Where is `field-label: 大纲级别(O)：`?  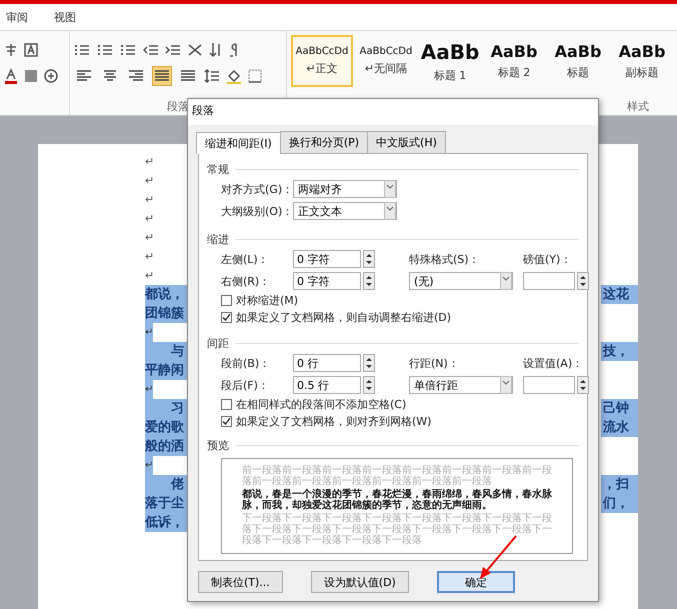
field-label: 大纲级别(O)： is located at coordinates (257, 211).